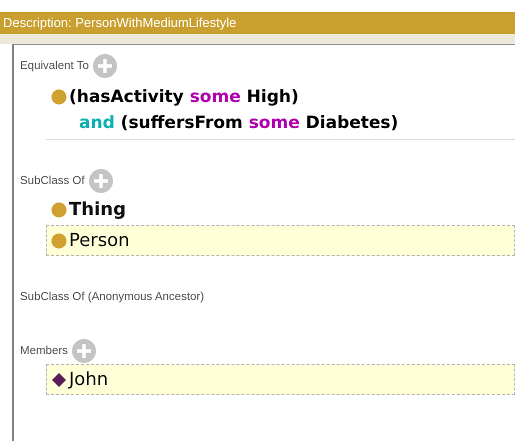 This screenshot has height=441, width=515. What do you see at coordinates (112, 297) in the screenshot?
I see `section-label: SubClass Of (Anonymous Ancestor)` at bounding box center [112, 297].